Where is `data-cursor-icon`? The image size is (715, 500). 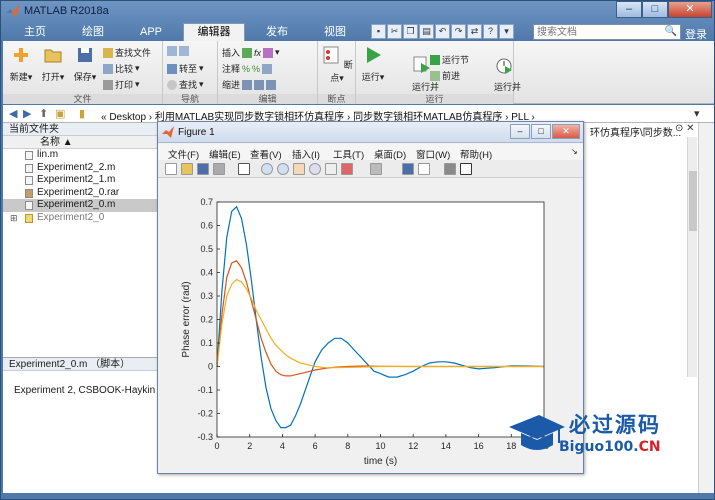
data-cursor-icon is located at coordinates (331, 169).